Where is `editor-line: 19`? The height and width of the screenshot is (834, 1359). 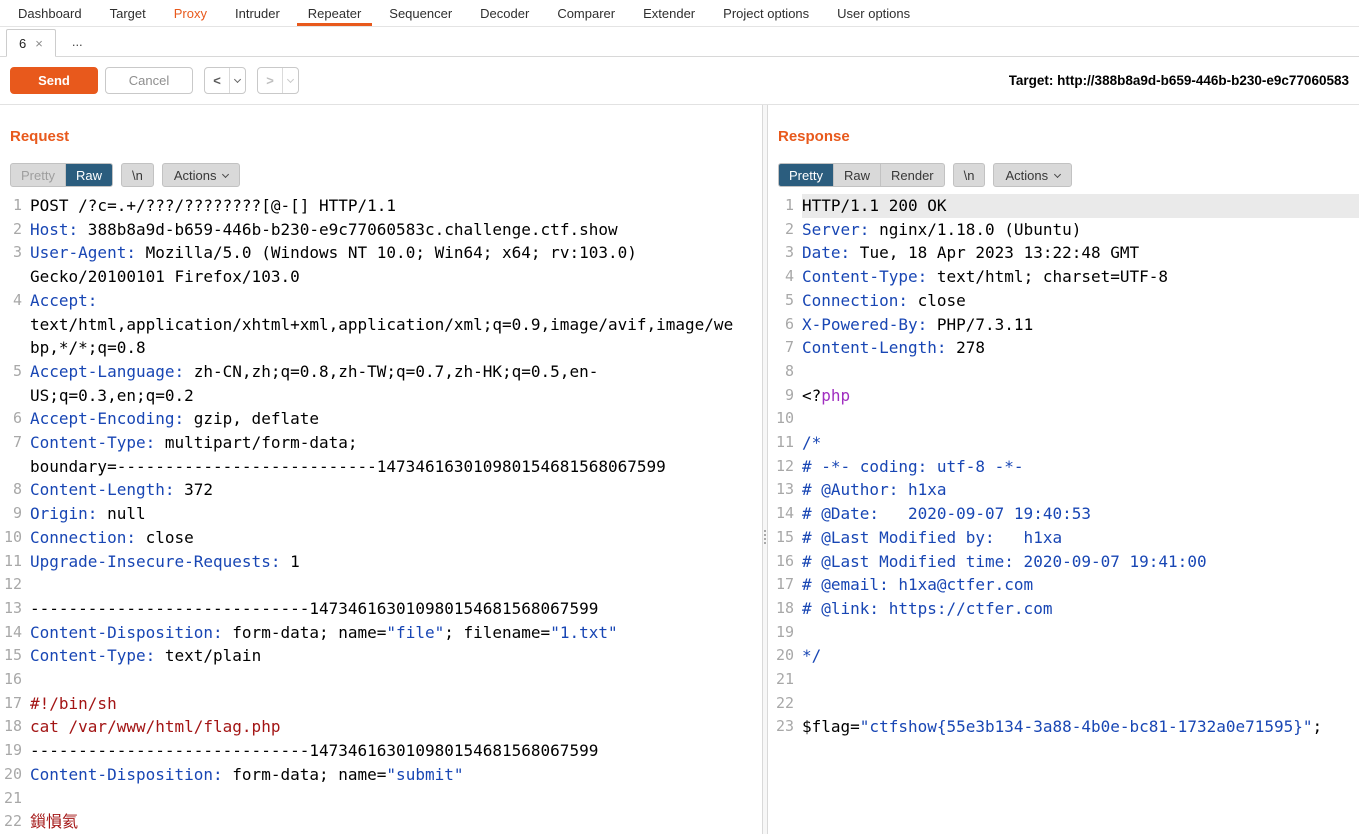 editor-line: 19 is located at coordinates (1063, 633).